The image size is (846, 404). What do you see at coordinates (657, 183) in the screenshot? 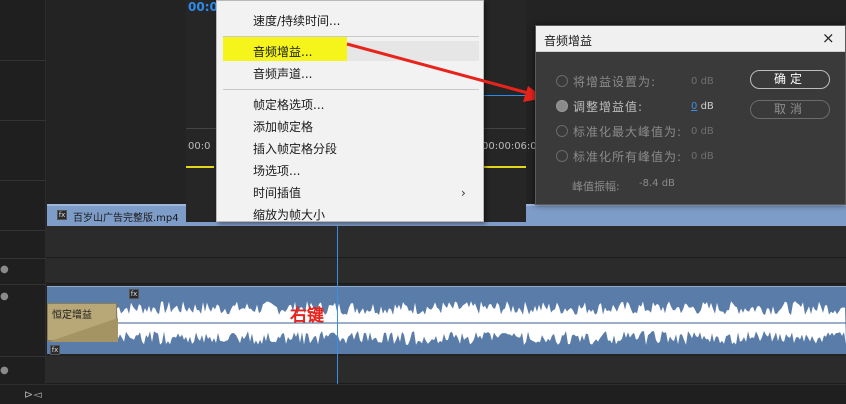
I see `peak-amplitude-value: -8.4 dB` at bounding box center [657, 183].